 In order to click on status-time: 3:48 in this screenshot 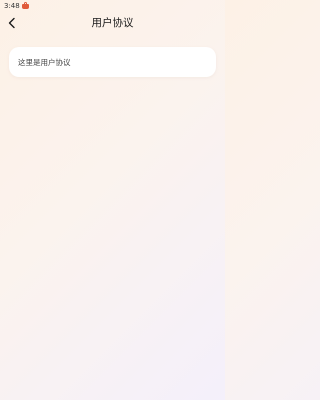, I will do `click(12, 6)`.